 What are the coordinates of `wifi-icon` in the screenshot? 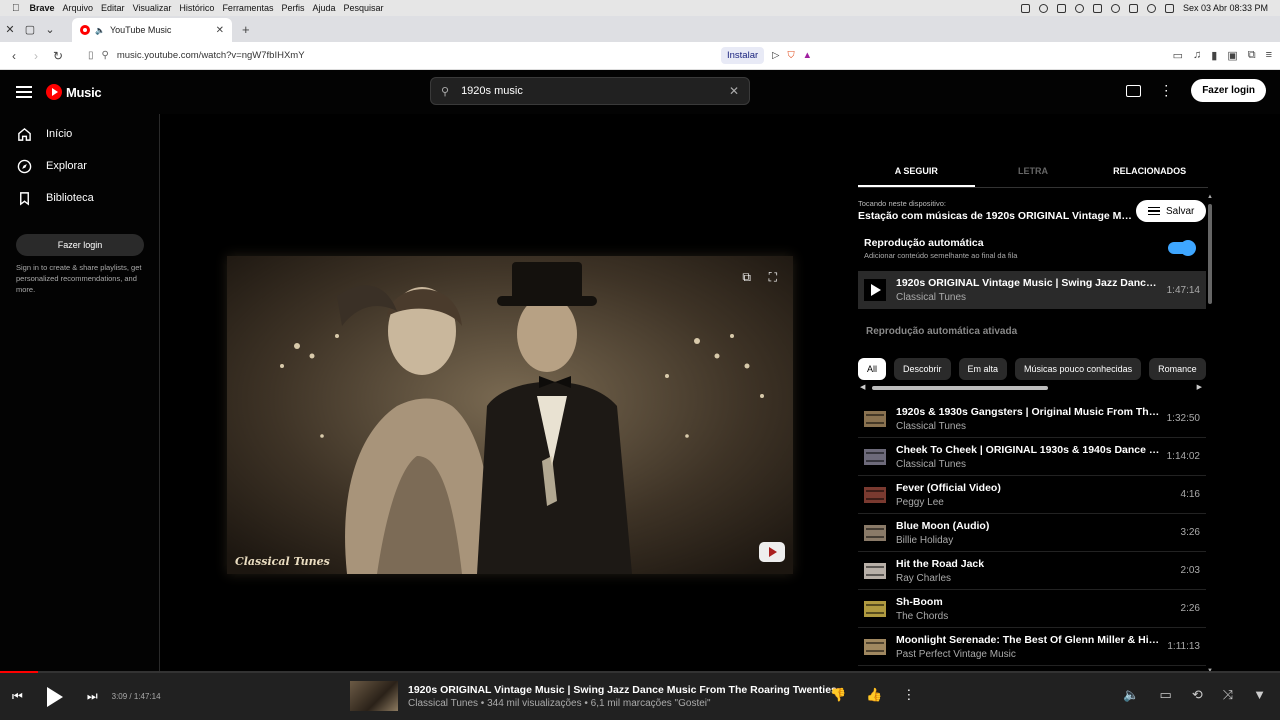 It's located at (1151, 8).